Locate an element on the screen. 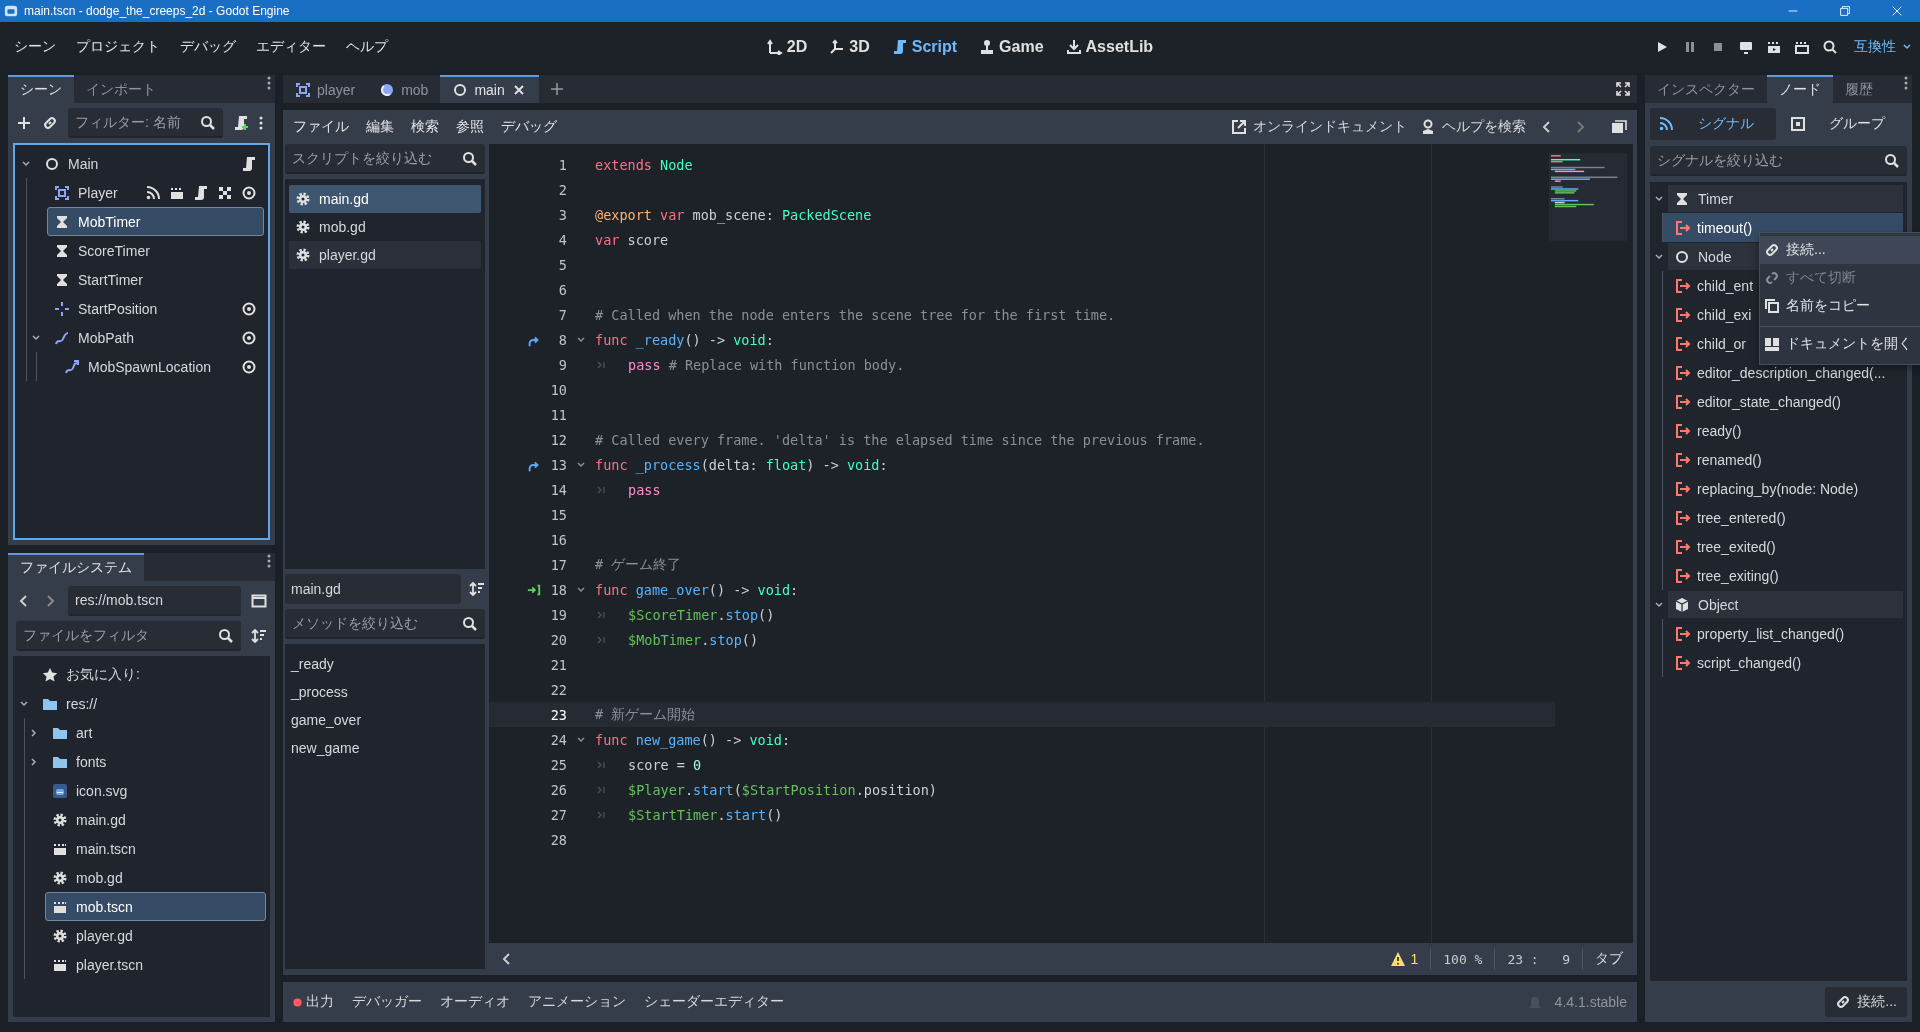  line-number: 28 is located at coordinates (558, 839).